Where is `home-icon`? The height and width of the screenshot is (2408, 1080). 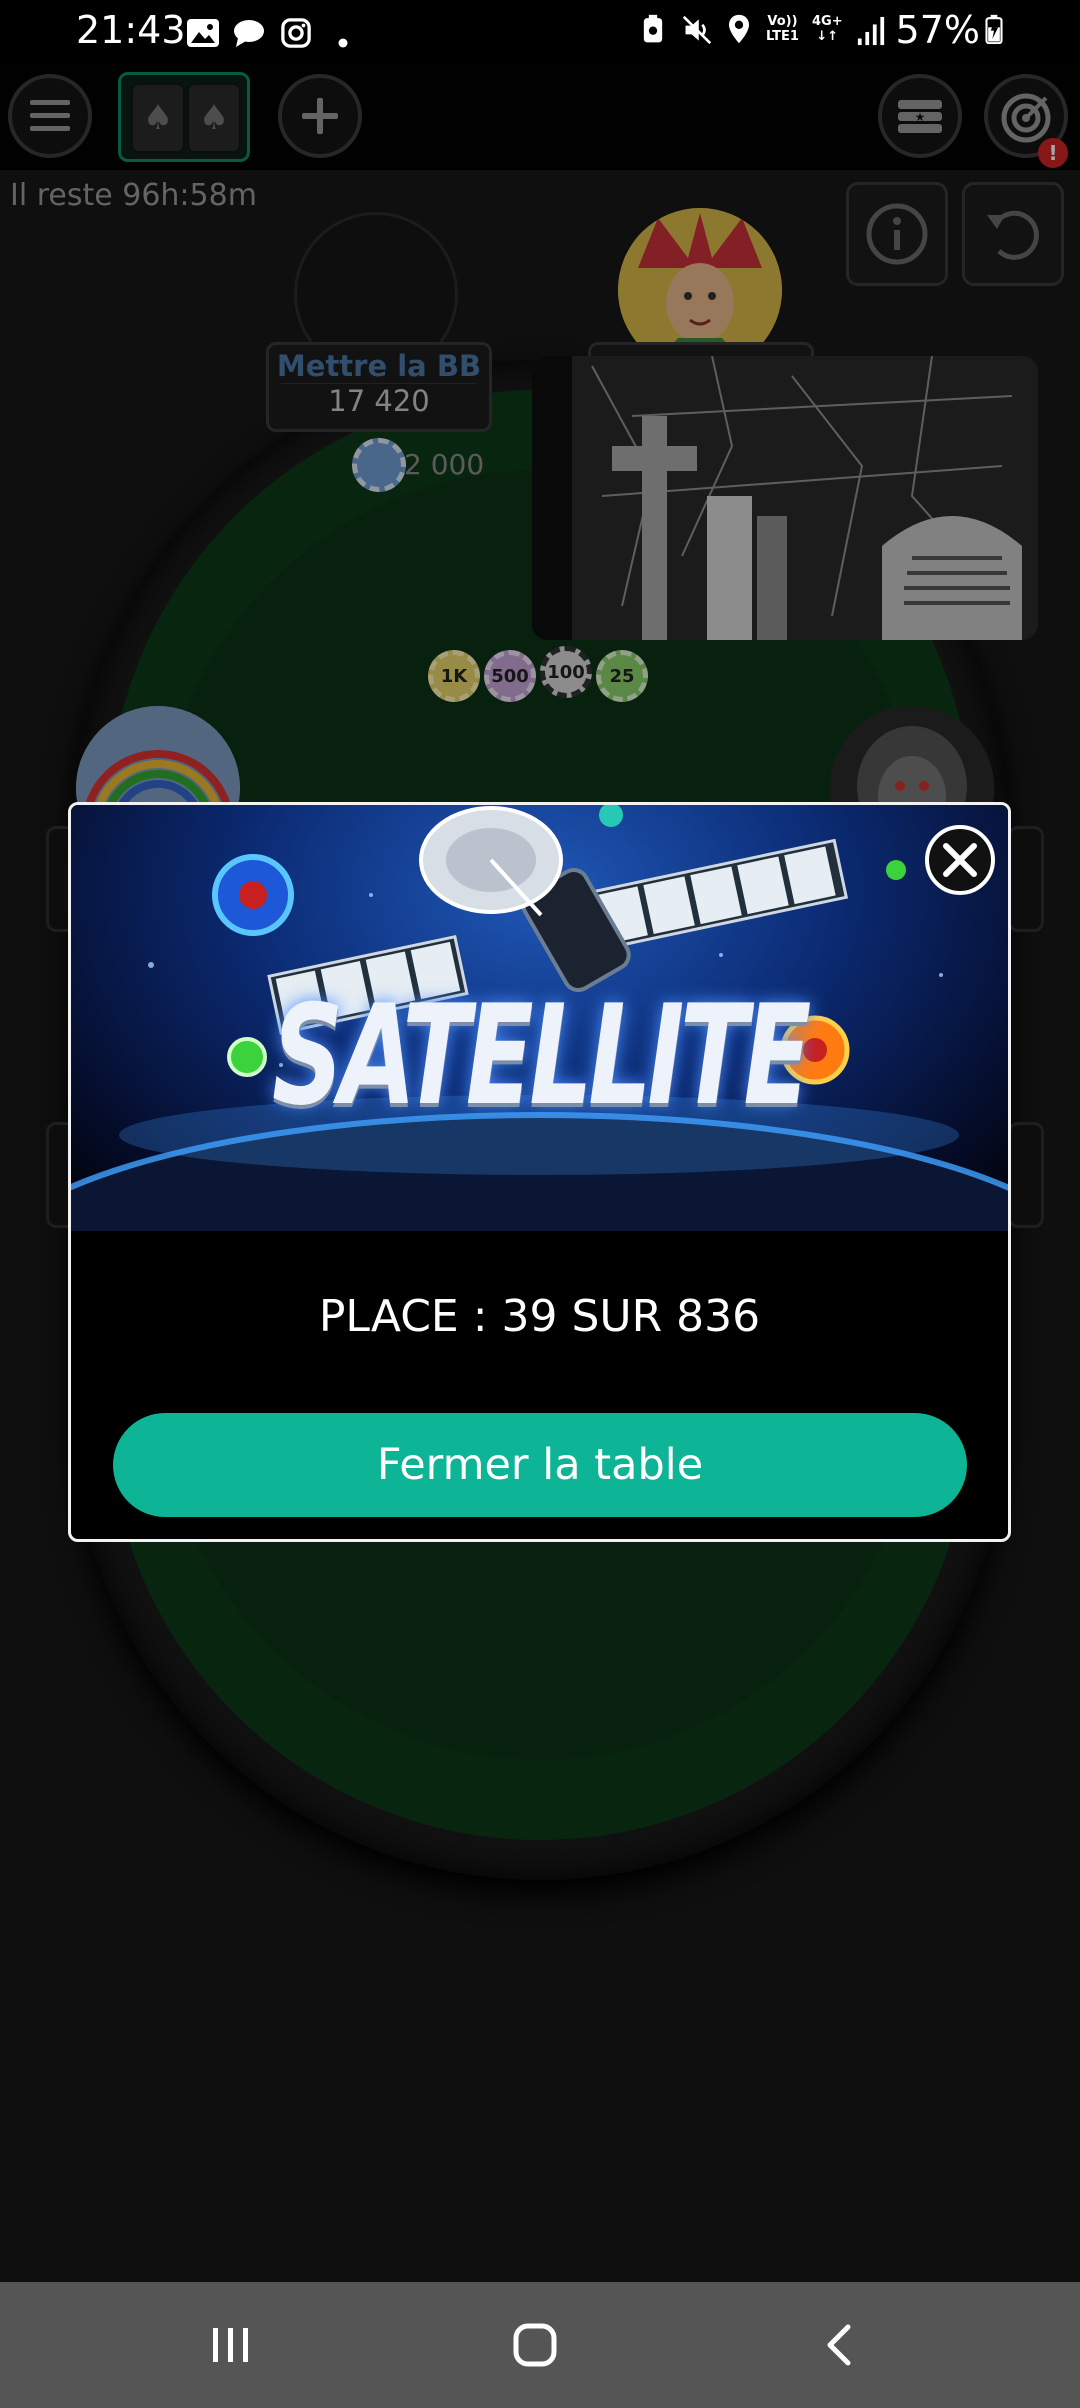 home-icon is located at coordinates (535, 2345).